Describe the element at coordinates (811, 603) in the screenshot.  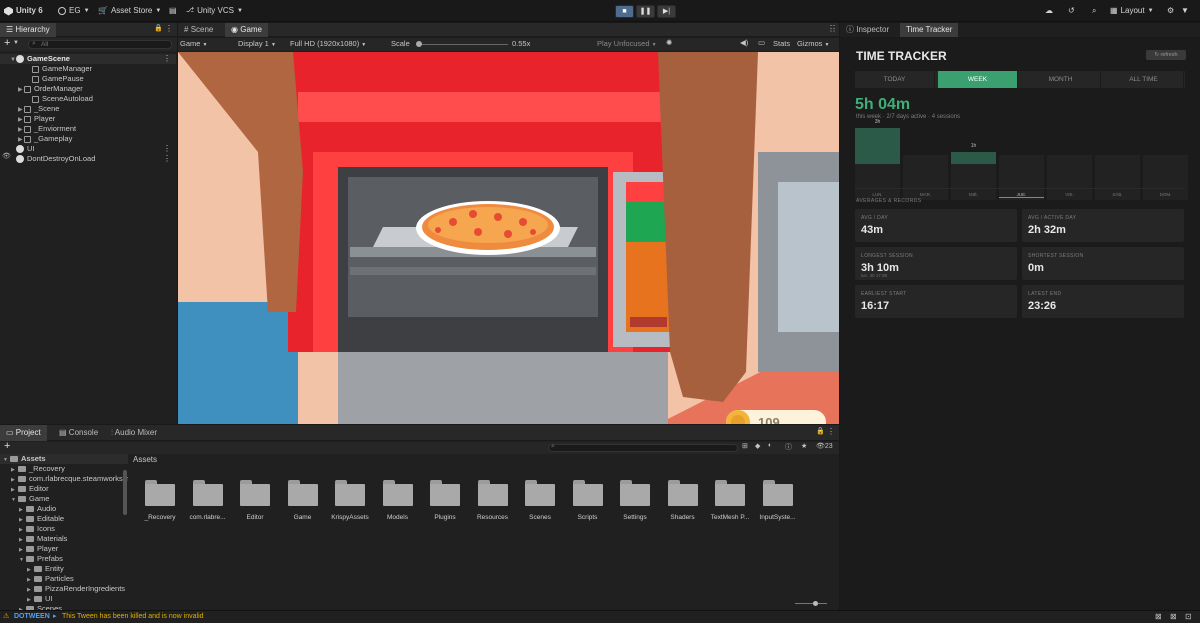
I see `zoom-slider` at that location.